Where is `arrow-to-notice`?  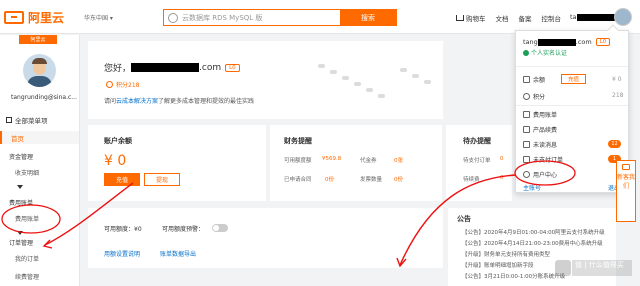 arrow-to-notice is located at coordinates (458, 220).